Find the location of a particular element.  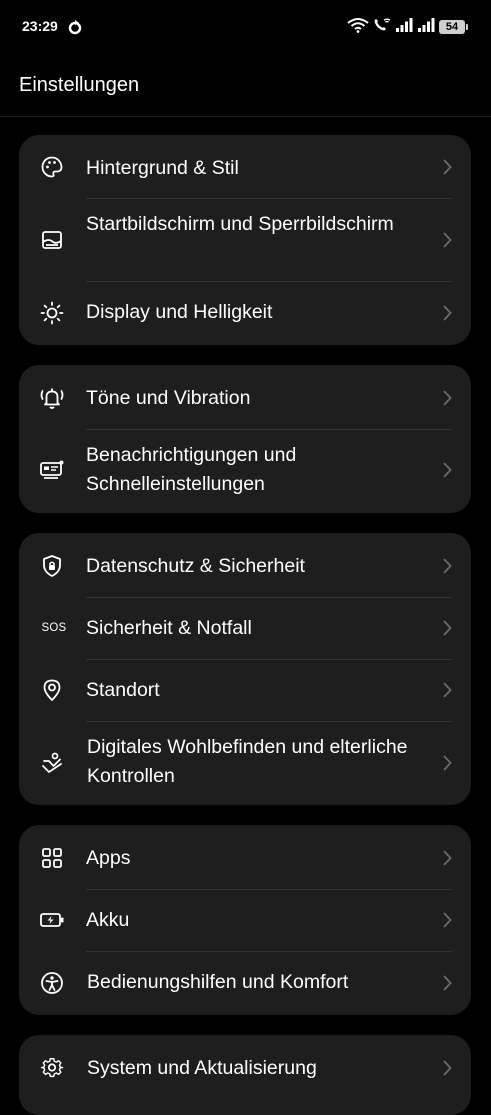

sos-icon-text: SOS is located at coordinates (54, 628).